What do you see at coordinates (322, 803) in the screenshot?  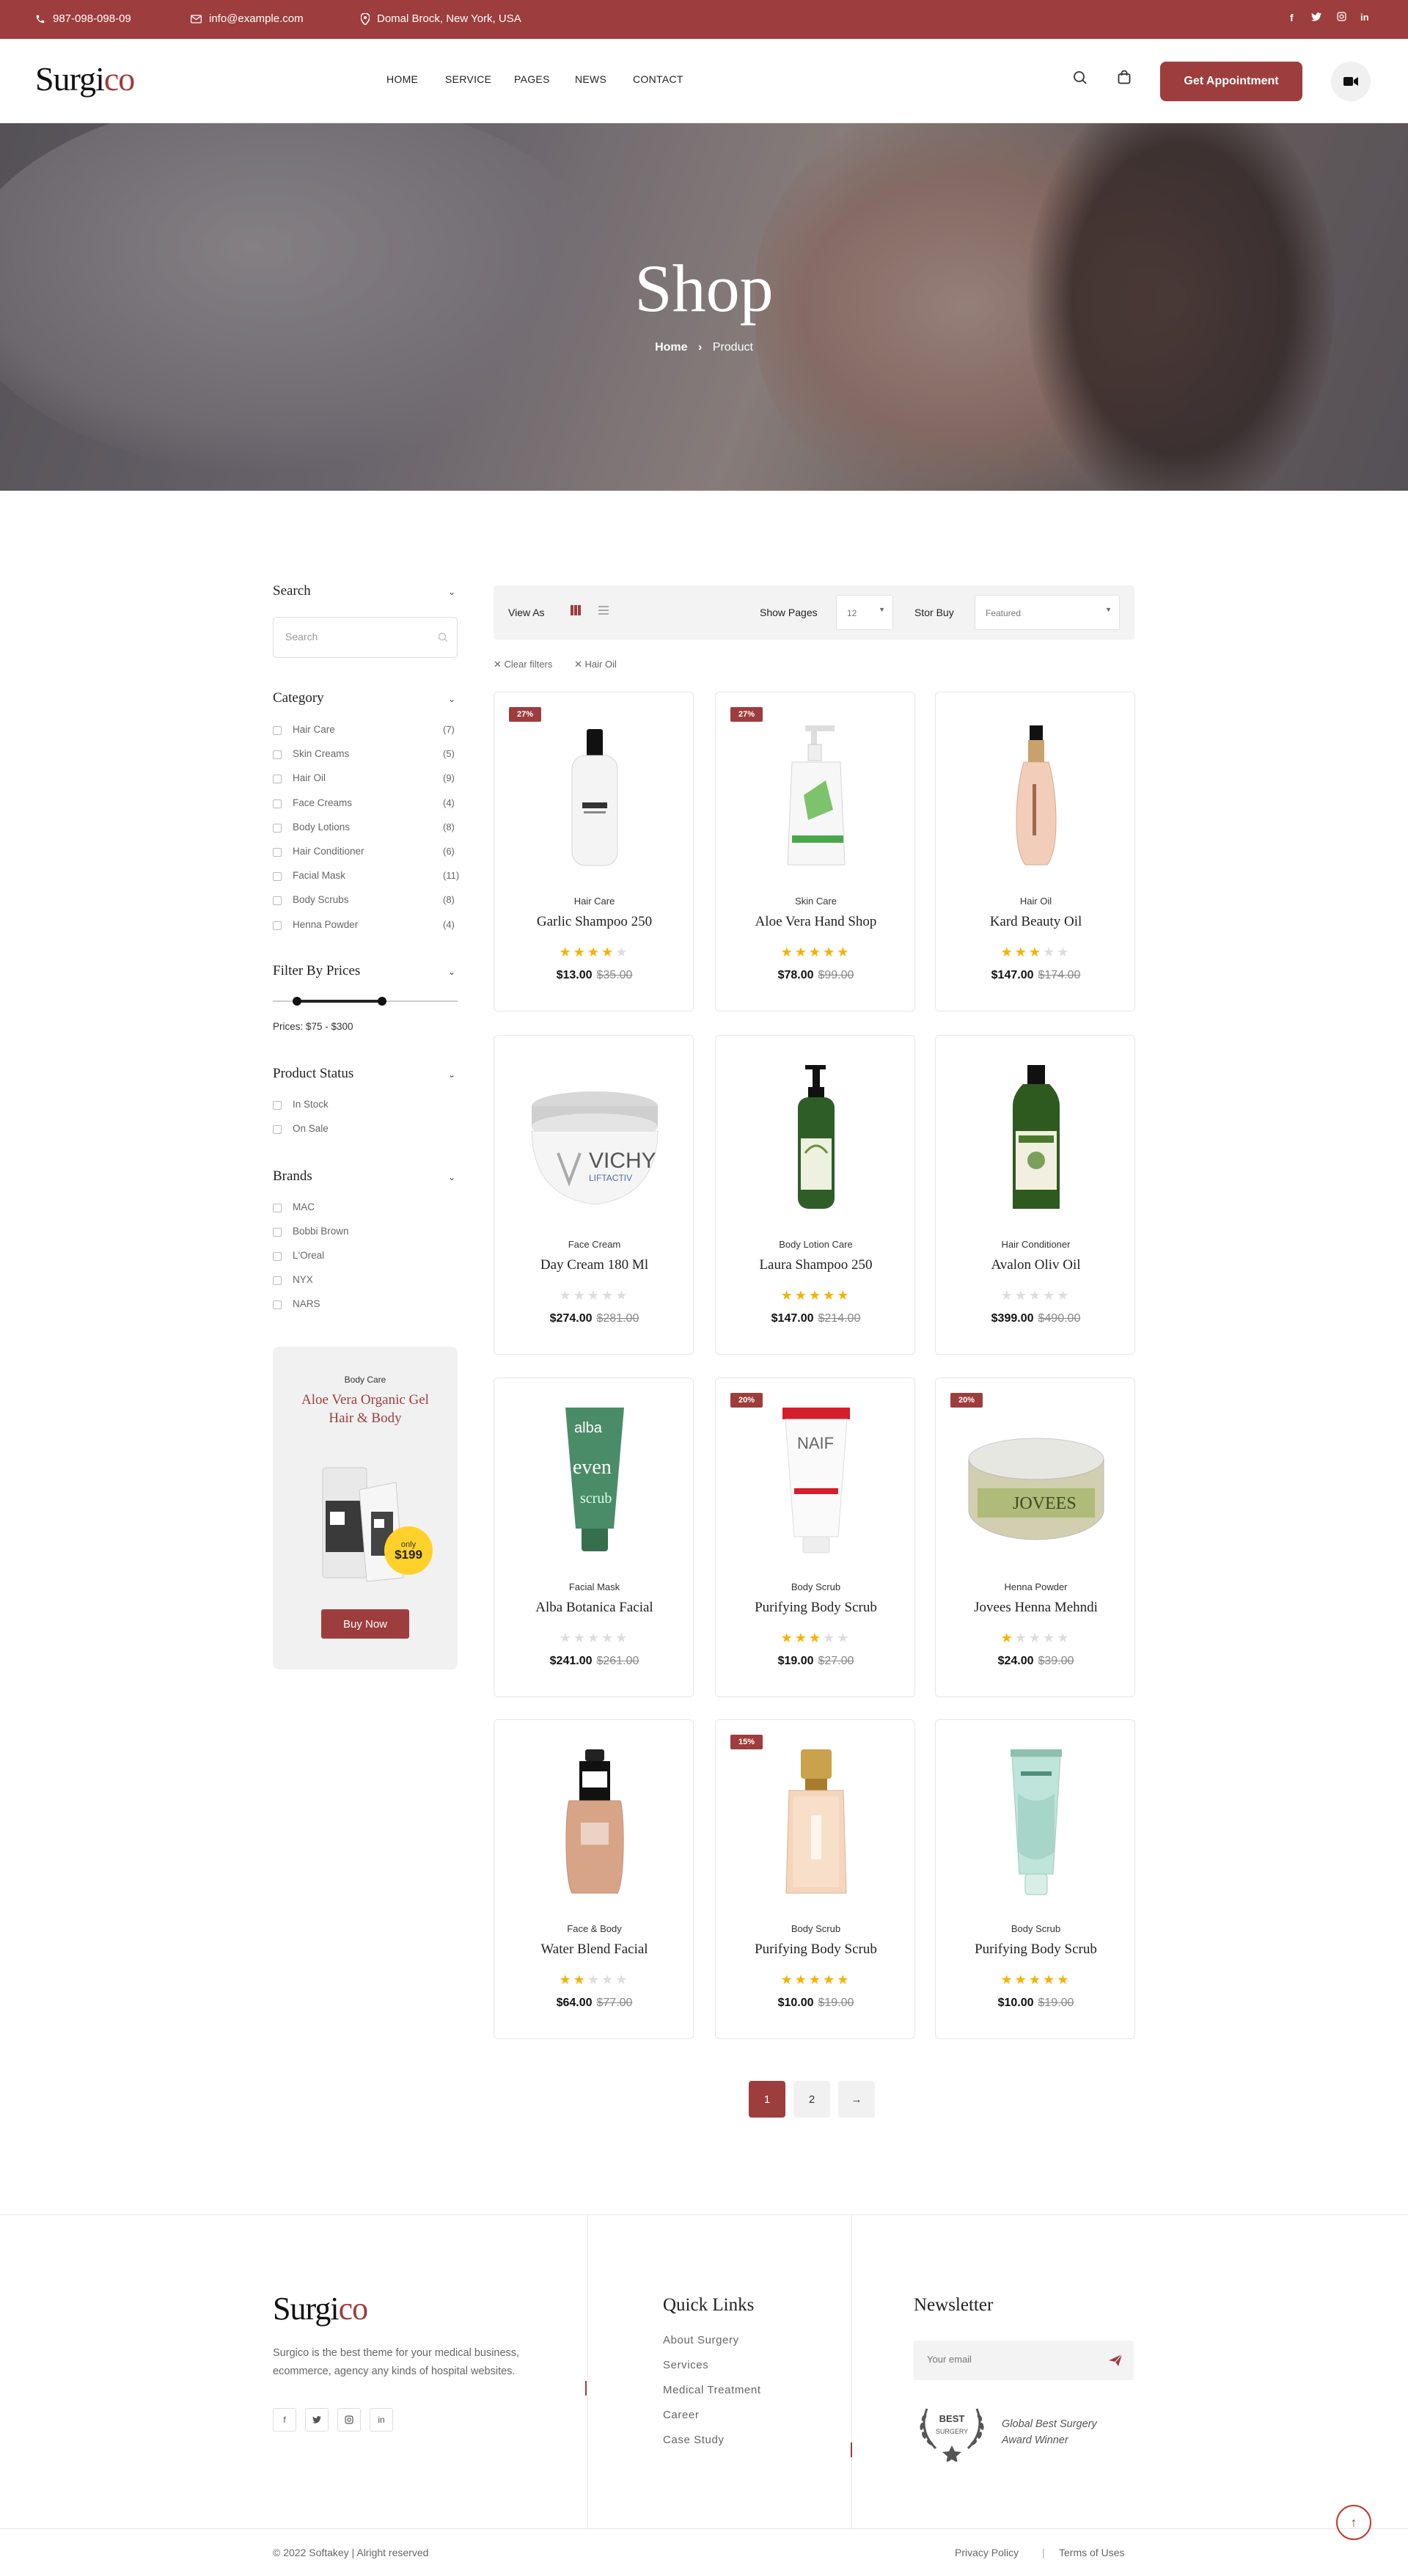 I see `category-label: Face Creams` at bounding box center [322, 803].